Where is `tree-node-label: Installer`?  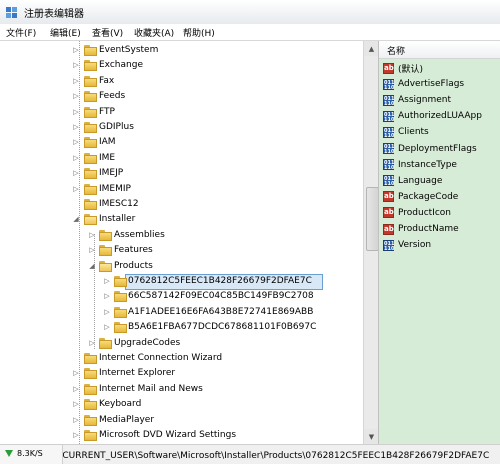 tree-node-label: Installer is located at coordinates (117, 219).